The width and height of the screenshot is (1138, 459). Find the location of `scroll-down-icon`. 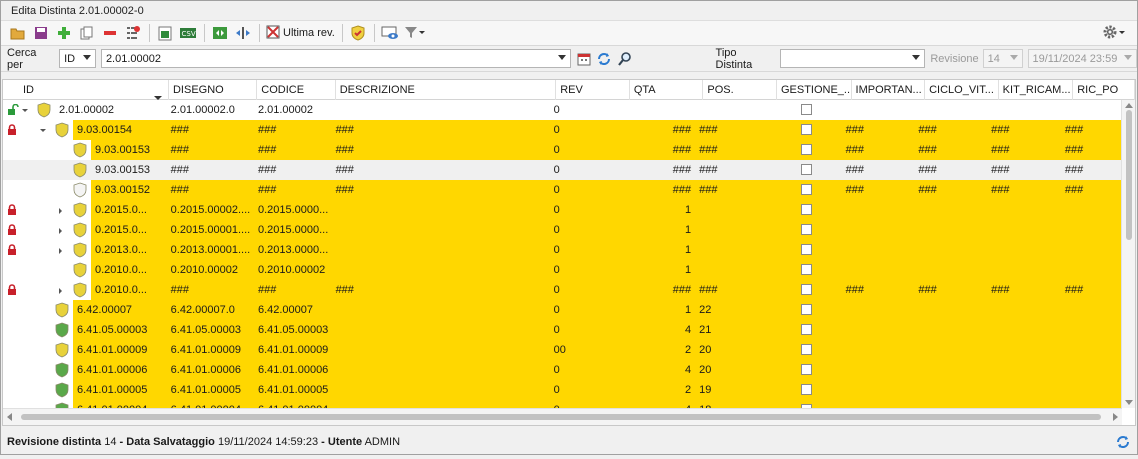

scroll-down-icon is located at coordinates (1129, 402).